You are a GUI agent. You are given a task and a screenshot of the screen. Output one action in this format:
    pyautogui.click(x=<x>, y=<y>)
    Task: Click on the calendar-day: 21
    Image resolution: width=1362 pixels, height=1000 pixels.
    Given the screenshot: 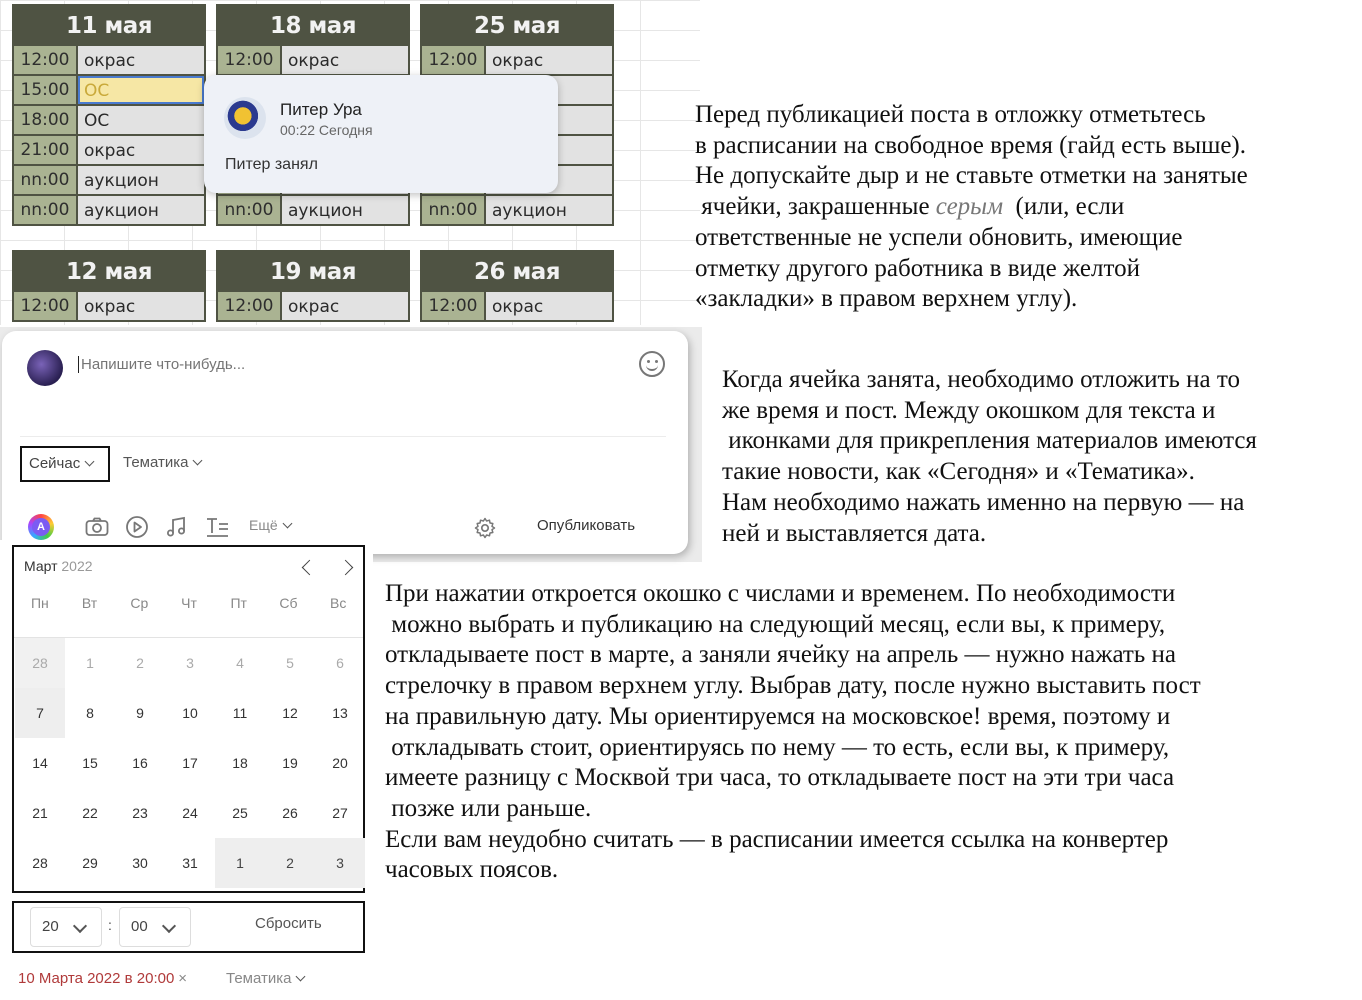 What is the action you would take?
    pyautogui.click(x=40, y=813)
    